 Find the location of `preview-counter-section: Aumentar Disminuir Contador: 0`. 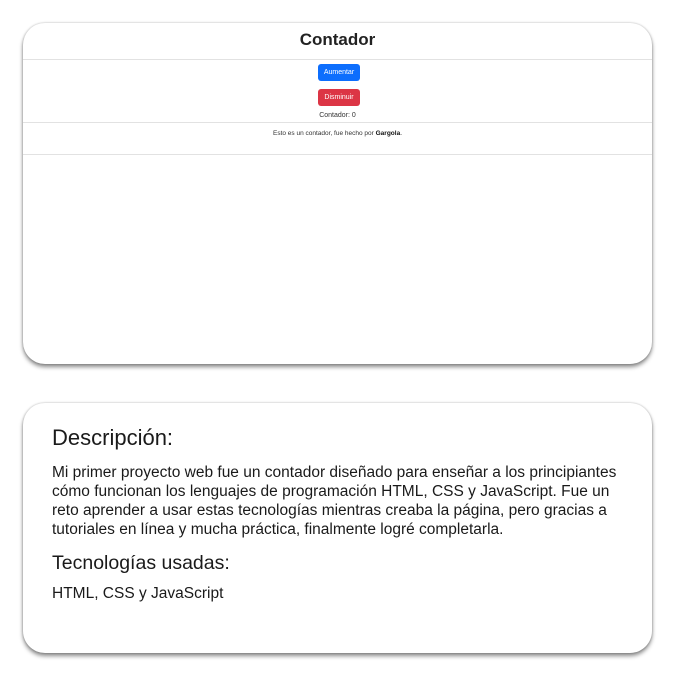

preview-counter-section: Aumentar Disminuir Contador: 0 is located at coordinates (337, 91).